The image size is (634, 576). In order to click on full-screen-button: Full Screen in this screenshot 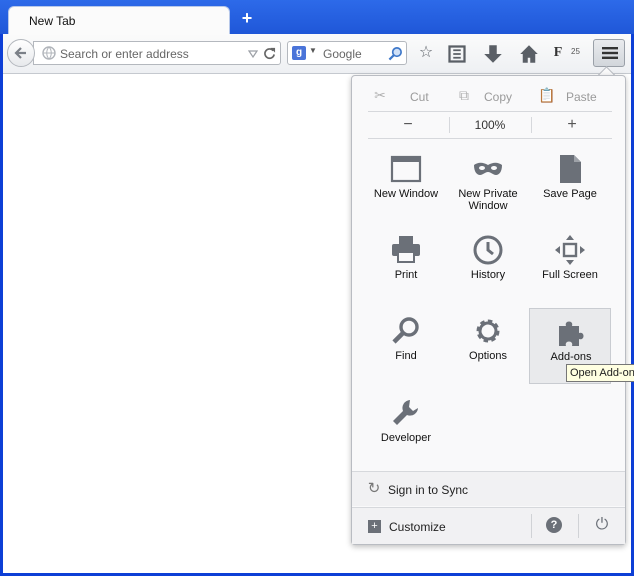, I will do `click(570, 265)`.